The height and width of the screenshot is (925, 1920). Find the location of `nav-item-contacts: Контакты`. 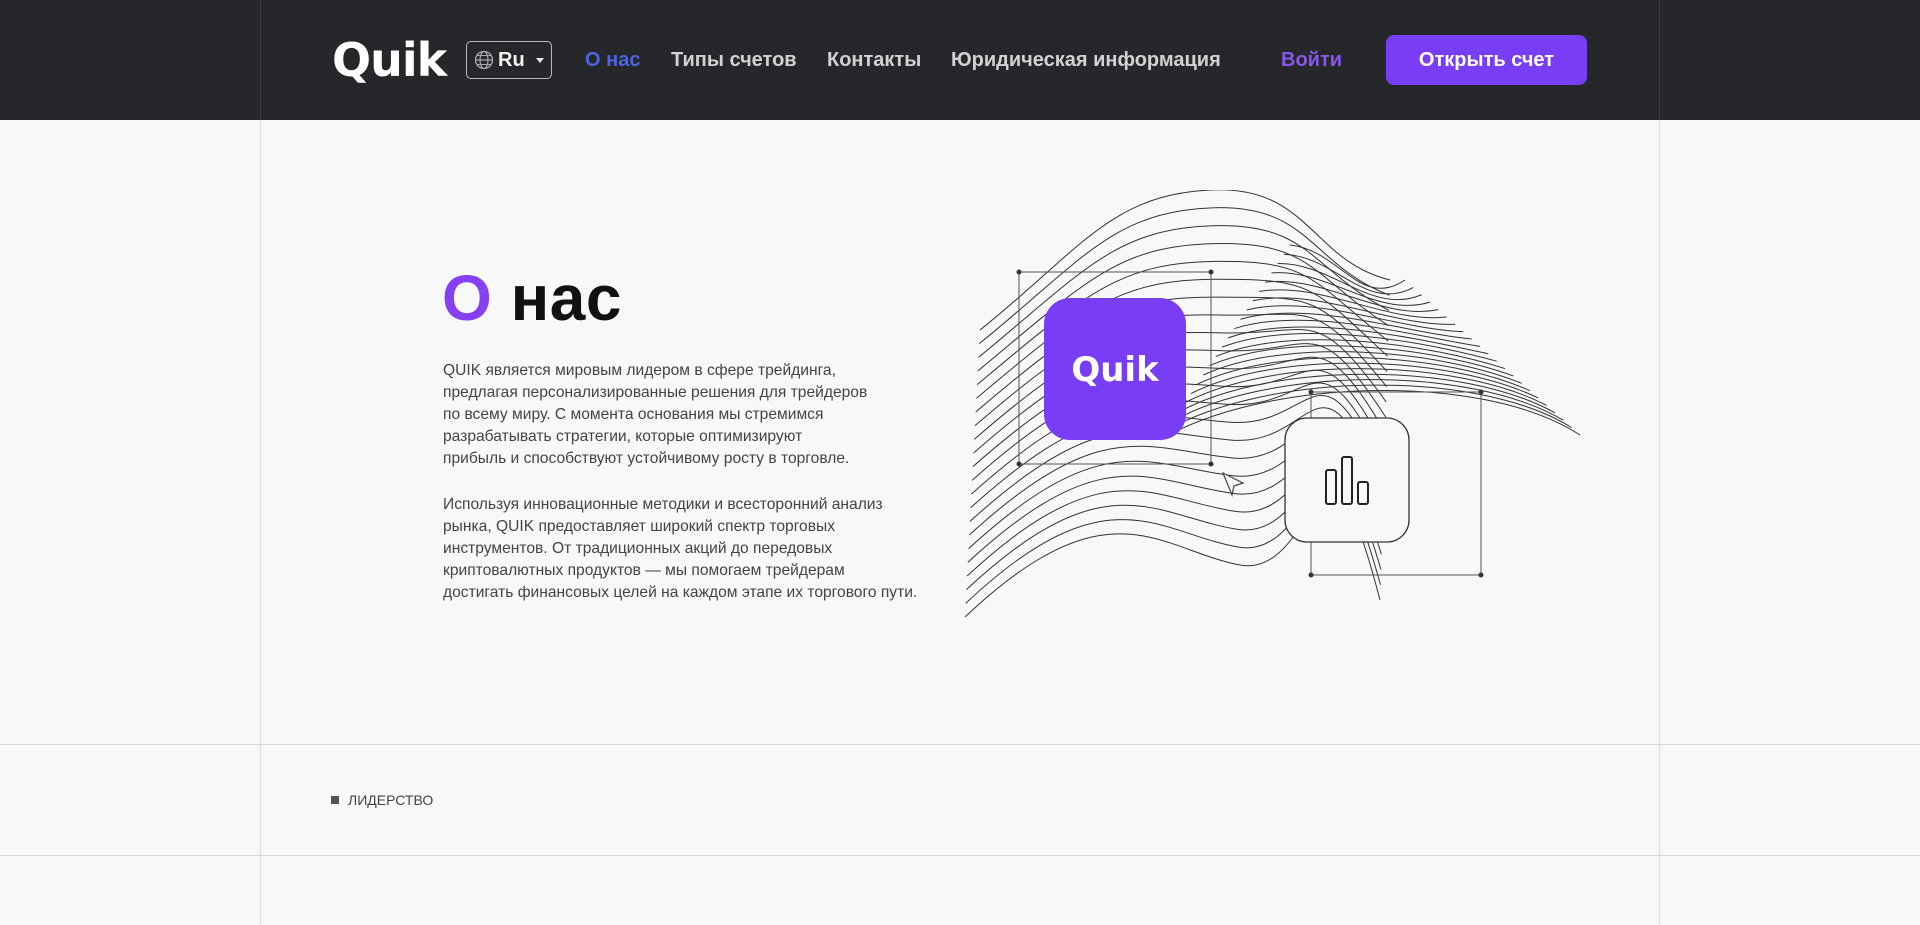

nav-item-contacts: Контакты is located at coordinates (874, 60).